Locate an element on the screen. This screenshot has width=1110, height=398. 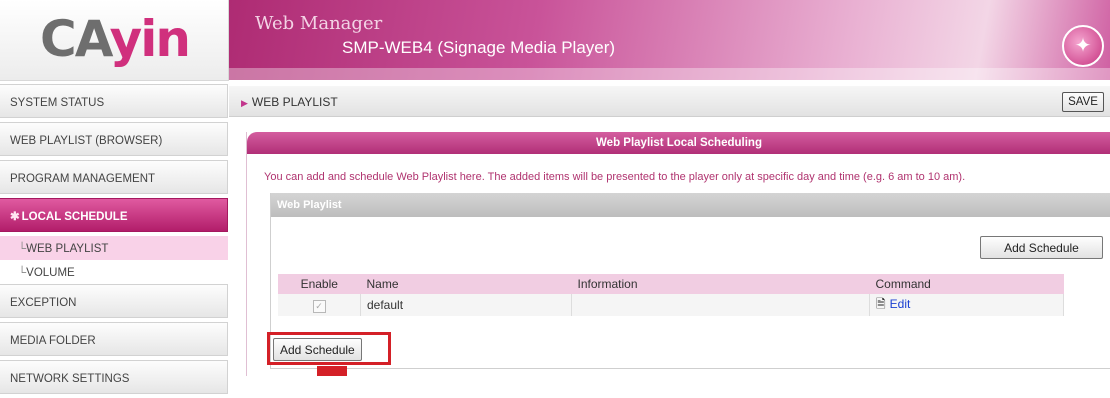
callout-arrow-icon is located at coordinates (332, 371).